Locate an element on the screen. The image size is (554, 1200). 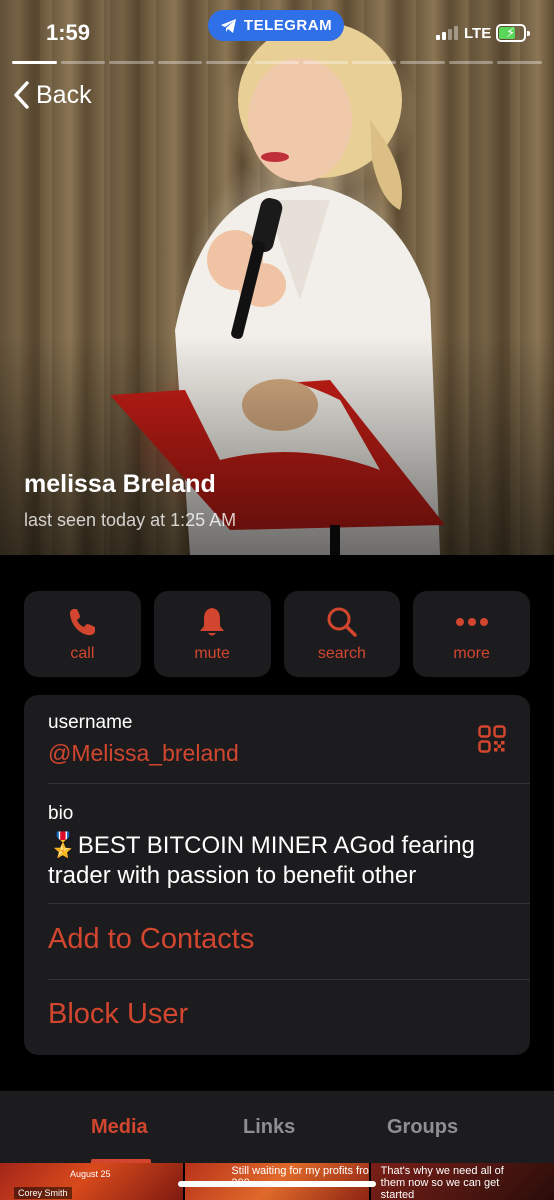
photo-progress-bars is located at coordinates (277, 62).